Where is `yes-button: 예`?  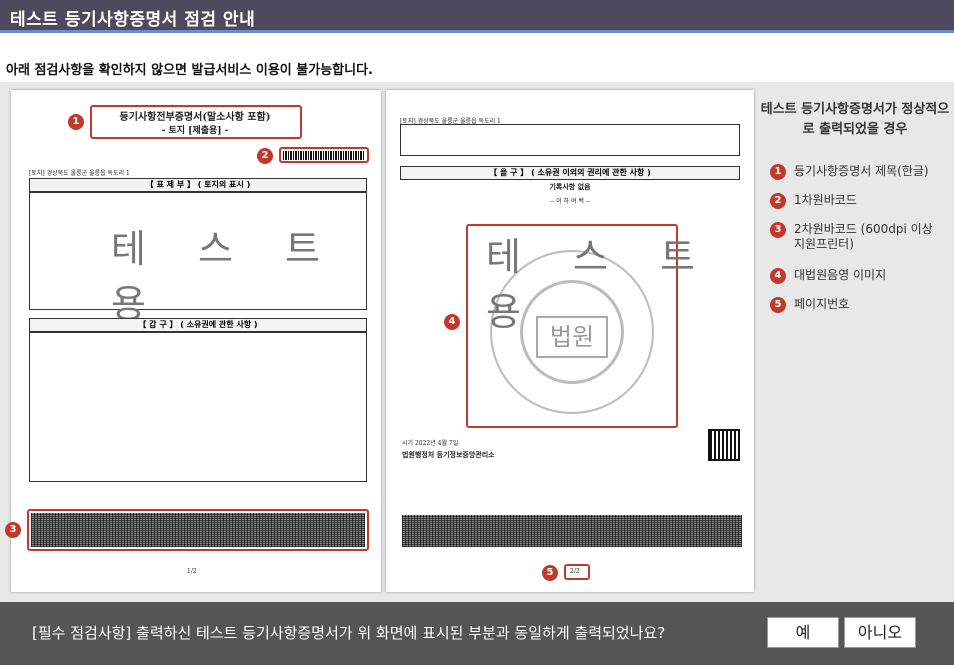
yes-button: 예 is located at coordinates (803, 632).